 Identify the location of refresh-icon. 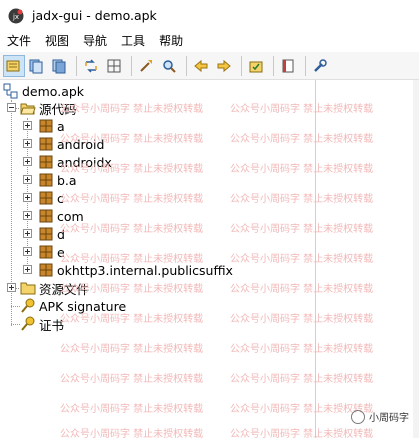
(90, 65).